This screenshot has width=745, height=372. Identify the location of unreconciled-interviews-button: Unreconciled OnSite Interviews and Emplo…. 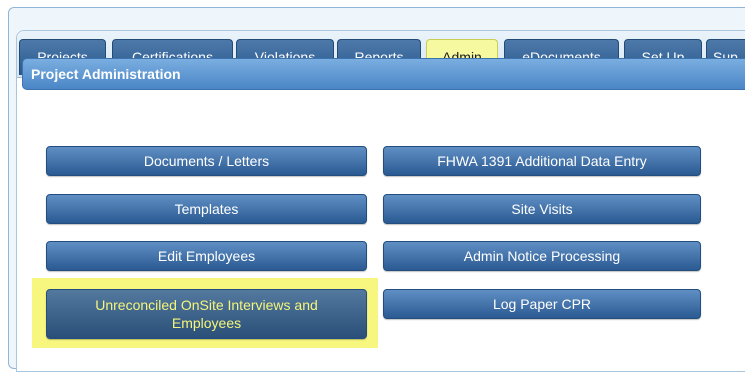
(206, 314).